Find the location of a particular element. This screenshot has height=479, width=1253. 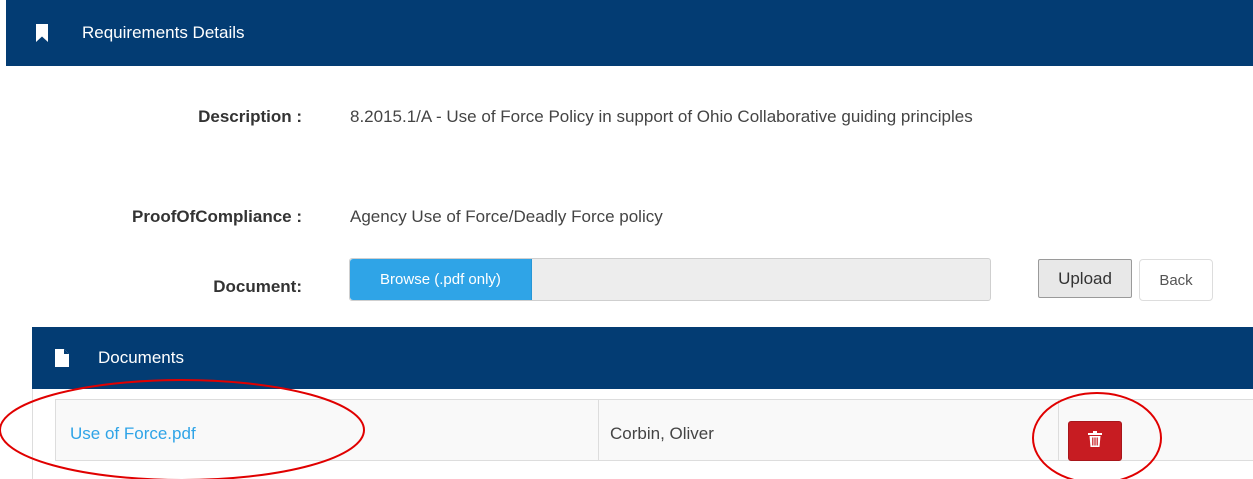

selected-file-name is located at coordinates (761, 279).